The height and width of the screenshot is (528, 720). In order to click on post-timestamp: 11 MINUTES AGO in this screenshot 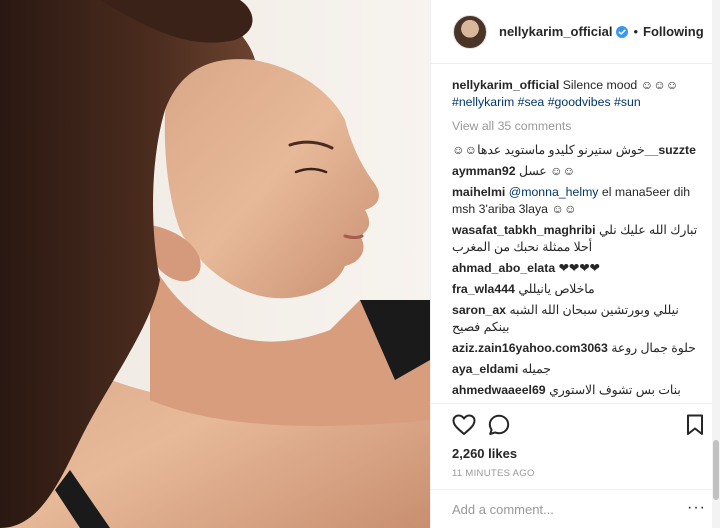, I will do `click(493, 473)`.